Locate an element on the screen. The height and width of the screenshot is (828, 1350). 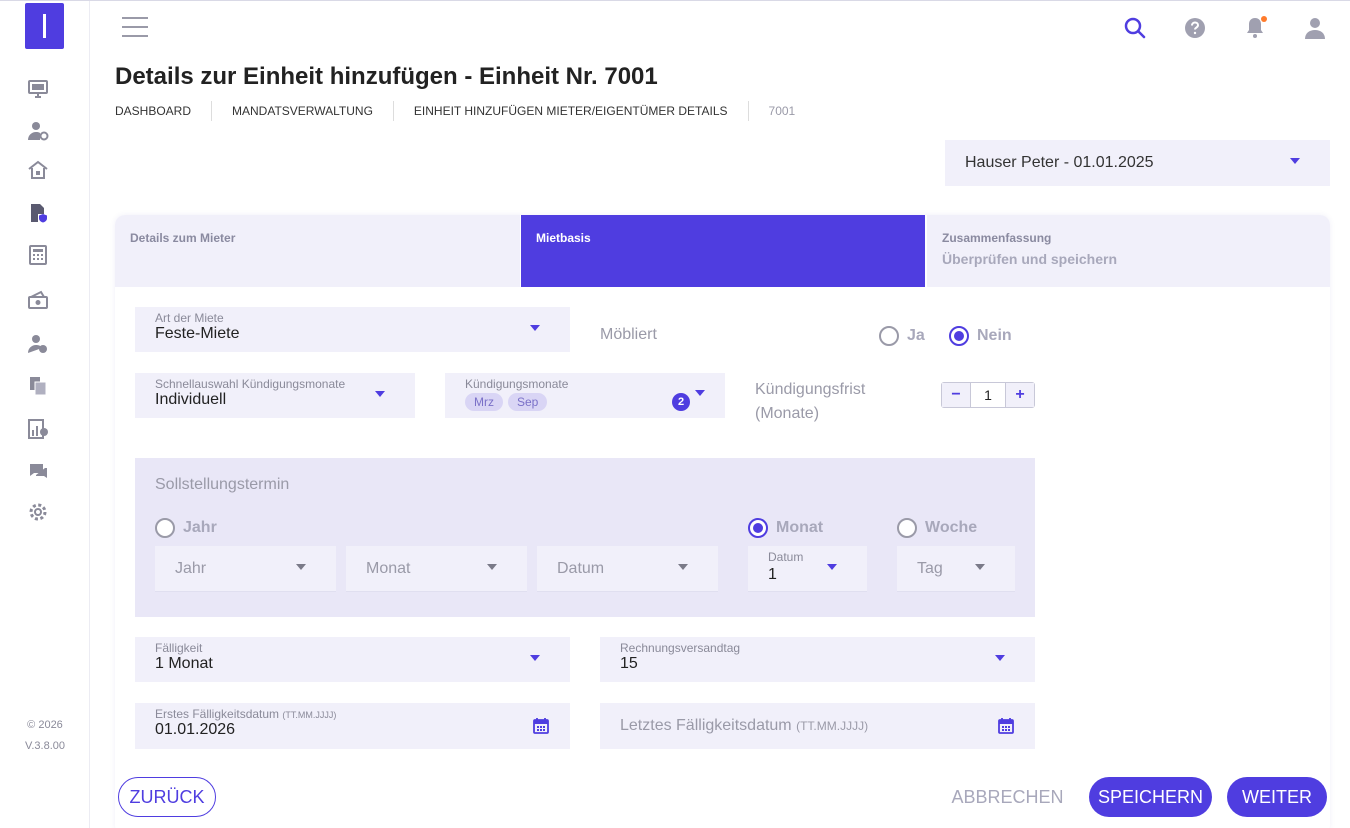
radio-label: Ja is located at coordinates (916, 335).